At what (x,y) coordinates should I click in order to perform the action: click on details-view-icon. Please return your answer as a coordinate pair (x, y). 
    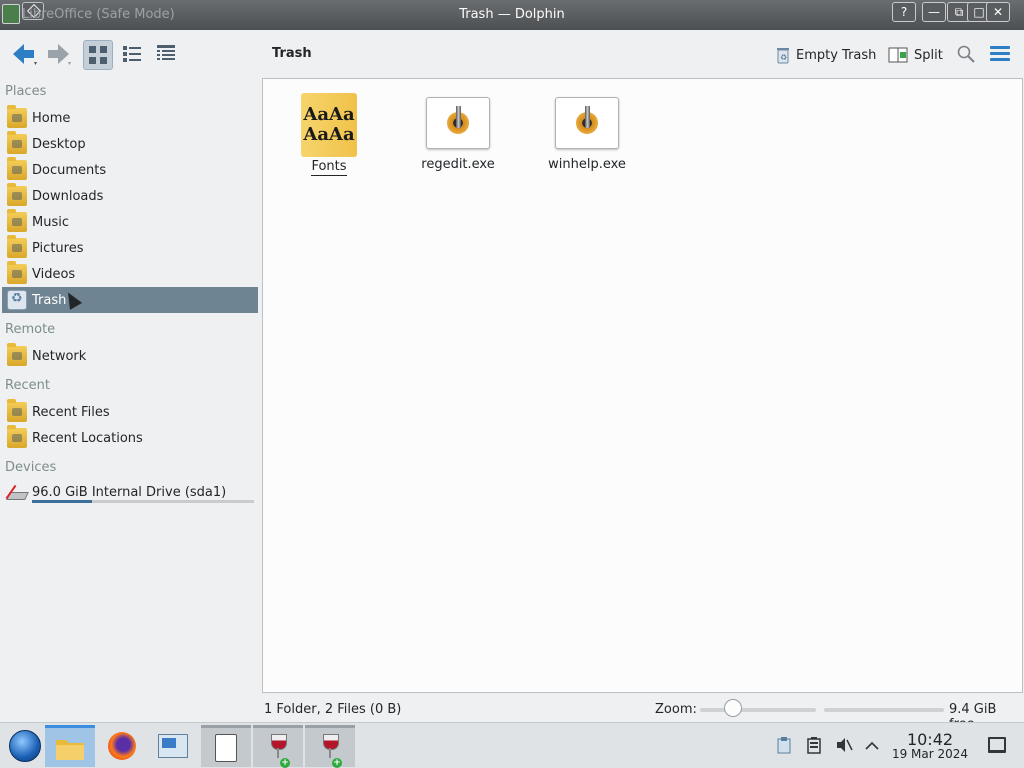
    Looking at the image, I should click on (166, 52).